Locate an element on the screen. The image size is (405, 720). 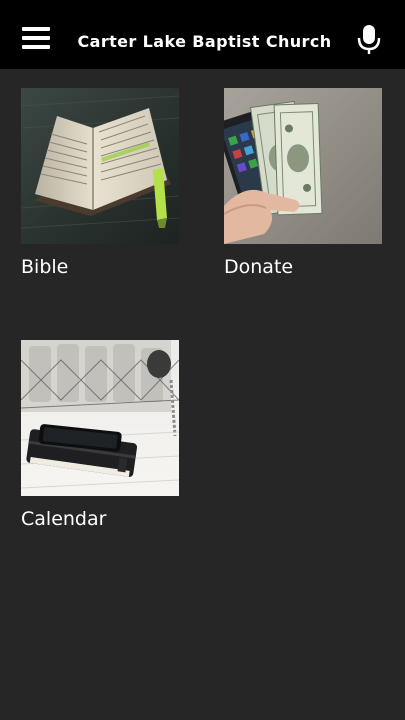
app-header: Carter Lake Baptist Church is located at coordinates (202, 34).